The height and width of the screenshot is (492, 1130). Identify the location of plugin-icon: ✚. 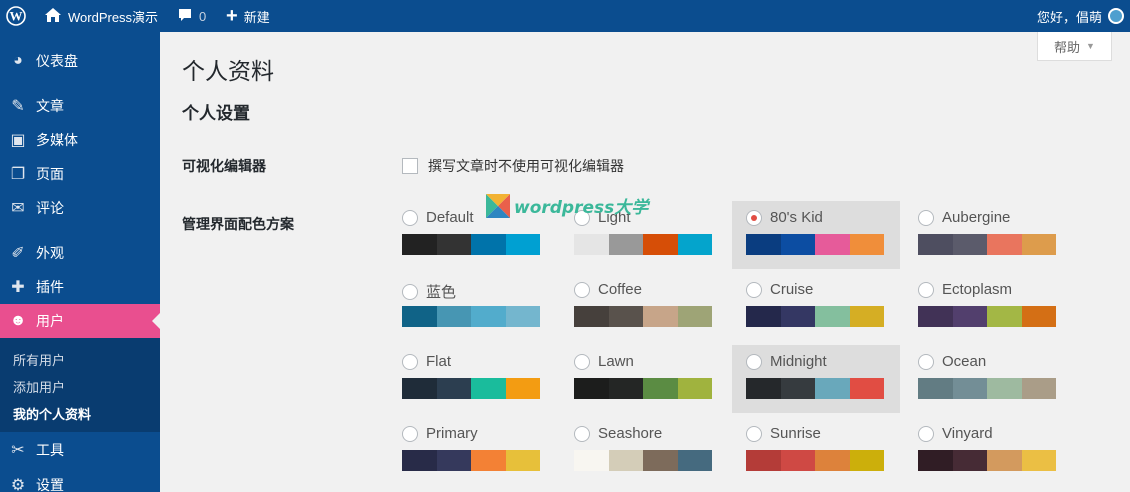
(18, 287).